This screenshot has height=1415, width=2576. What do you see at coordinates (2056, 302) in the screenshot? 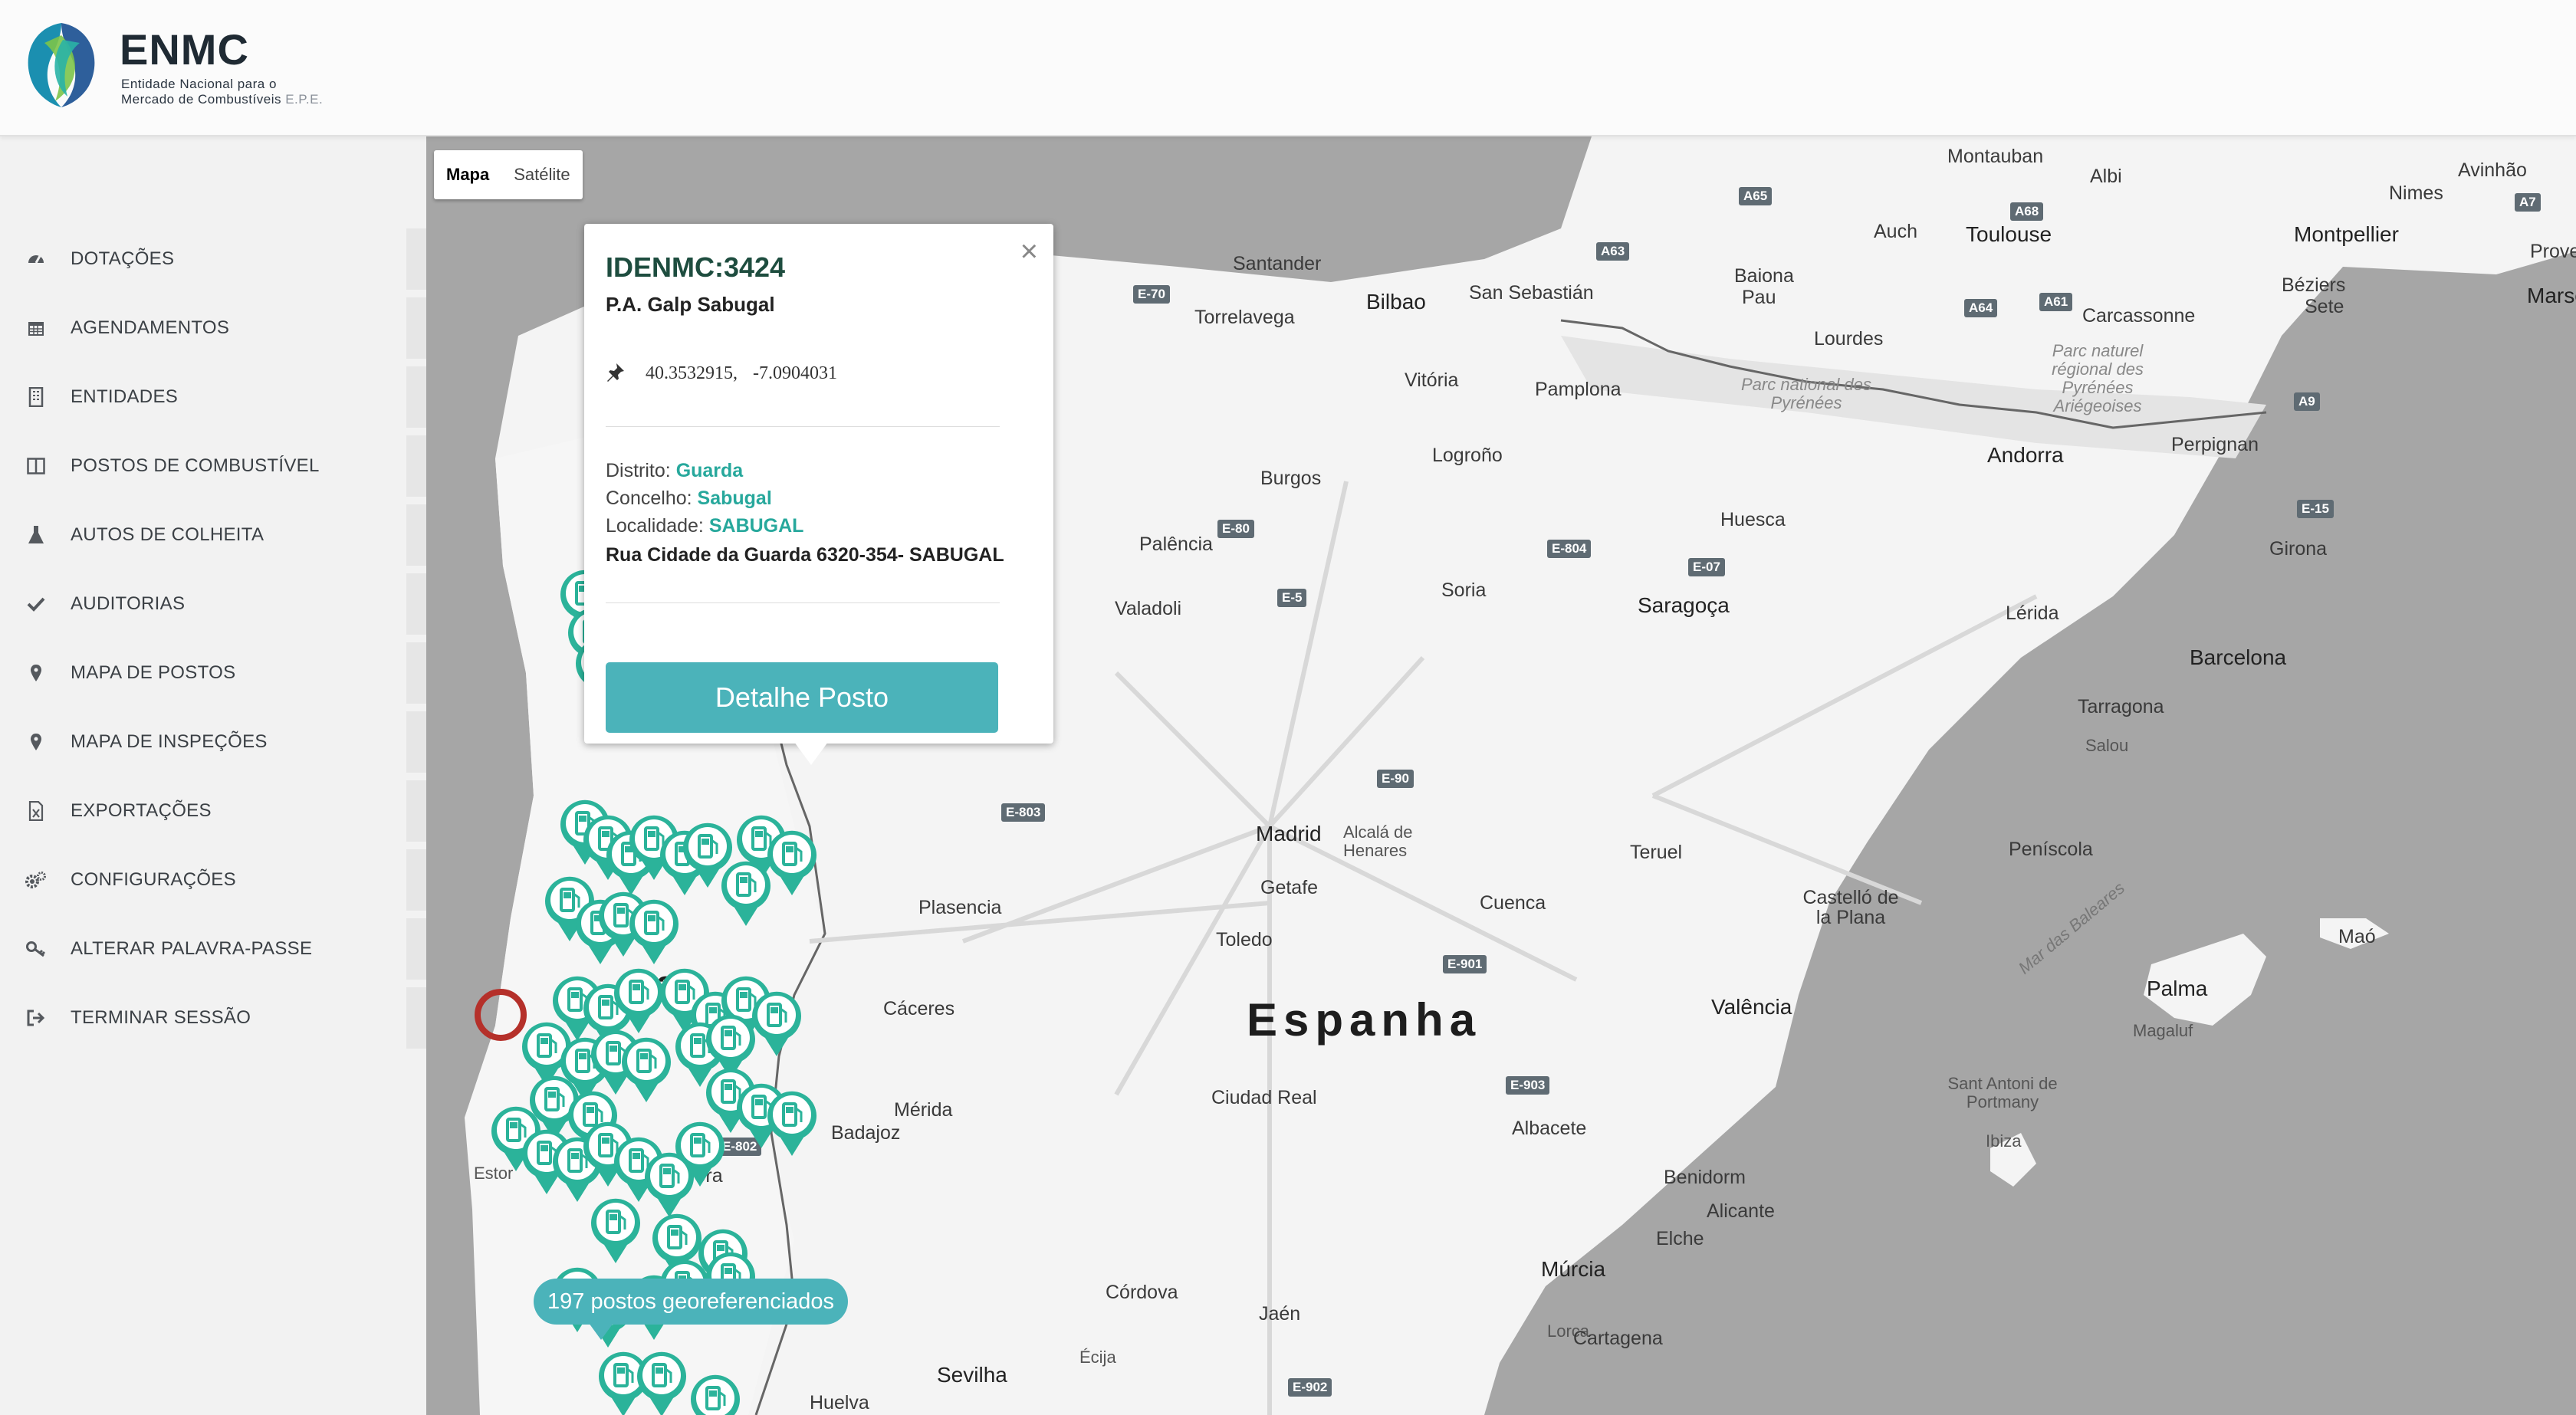
I see `map-road-label: A61` at bounding box center [2056, 302].